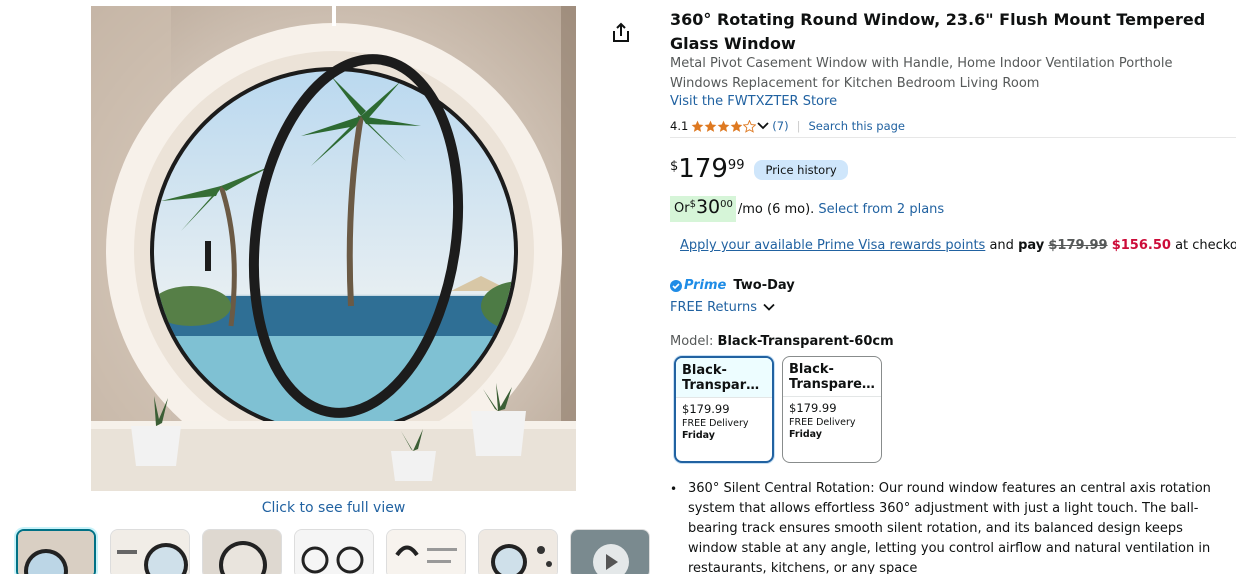  What do you see at coordinates (750, 126) in the screenshot?
I see `star-empty-icon` at bounding box center [750, 126].